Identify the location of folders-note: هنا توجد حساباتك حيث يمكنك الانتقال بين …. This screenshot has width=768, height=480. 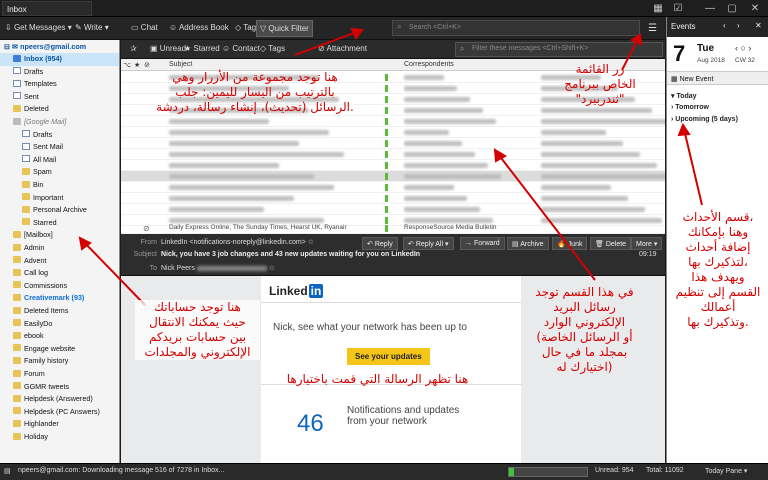
(197, 330).